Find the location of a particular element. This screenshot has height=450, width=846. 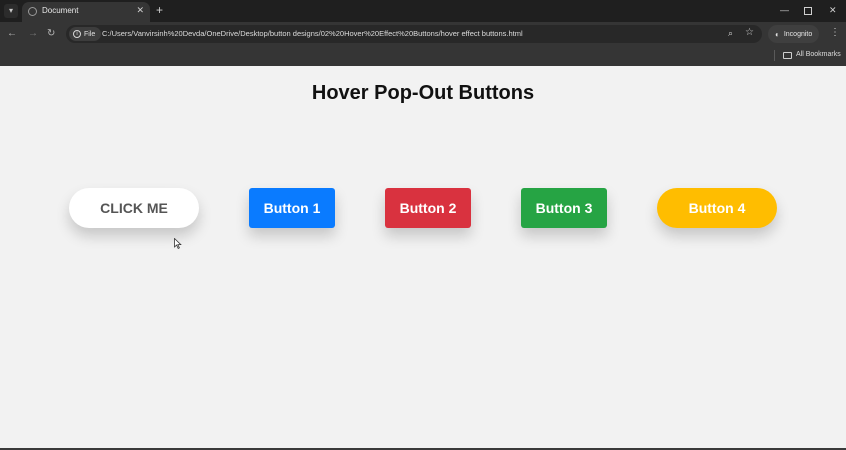

zoom-icon: ⌕ is located at coordinates (730, 33).